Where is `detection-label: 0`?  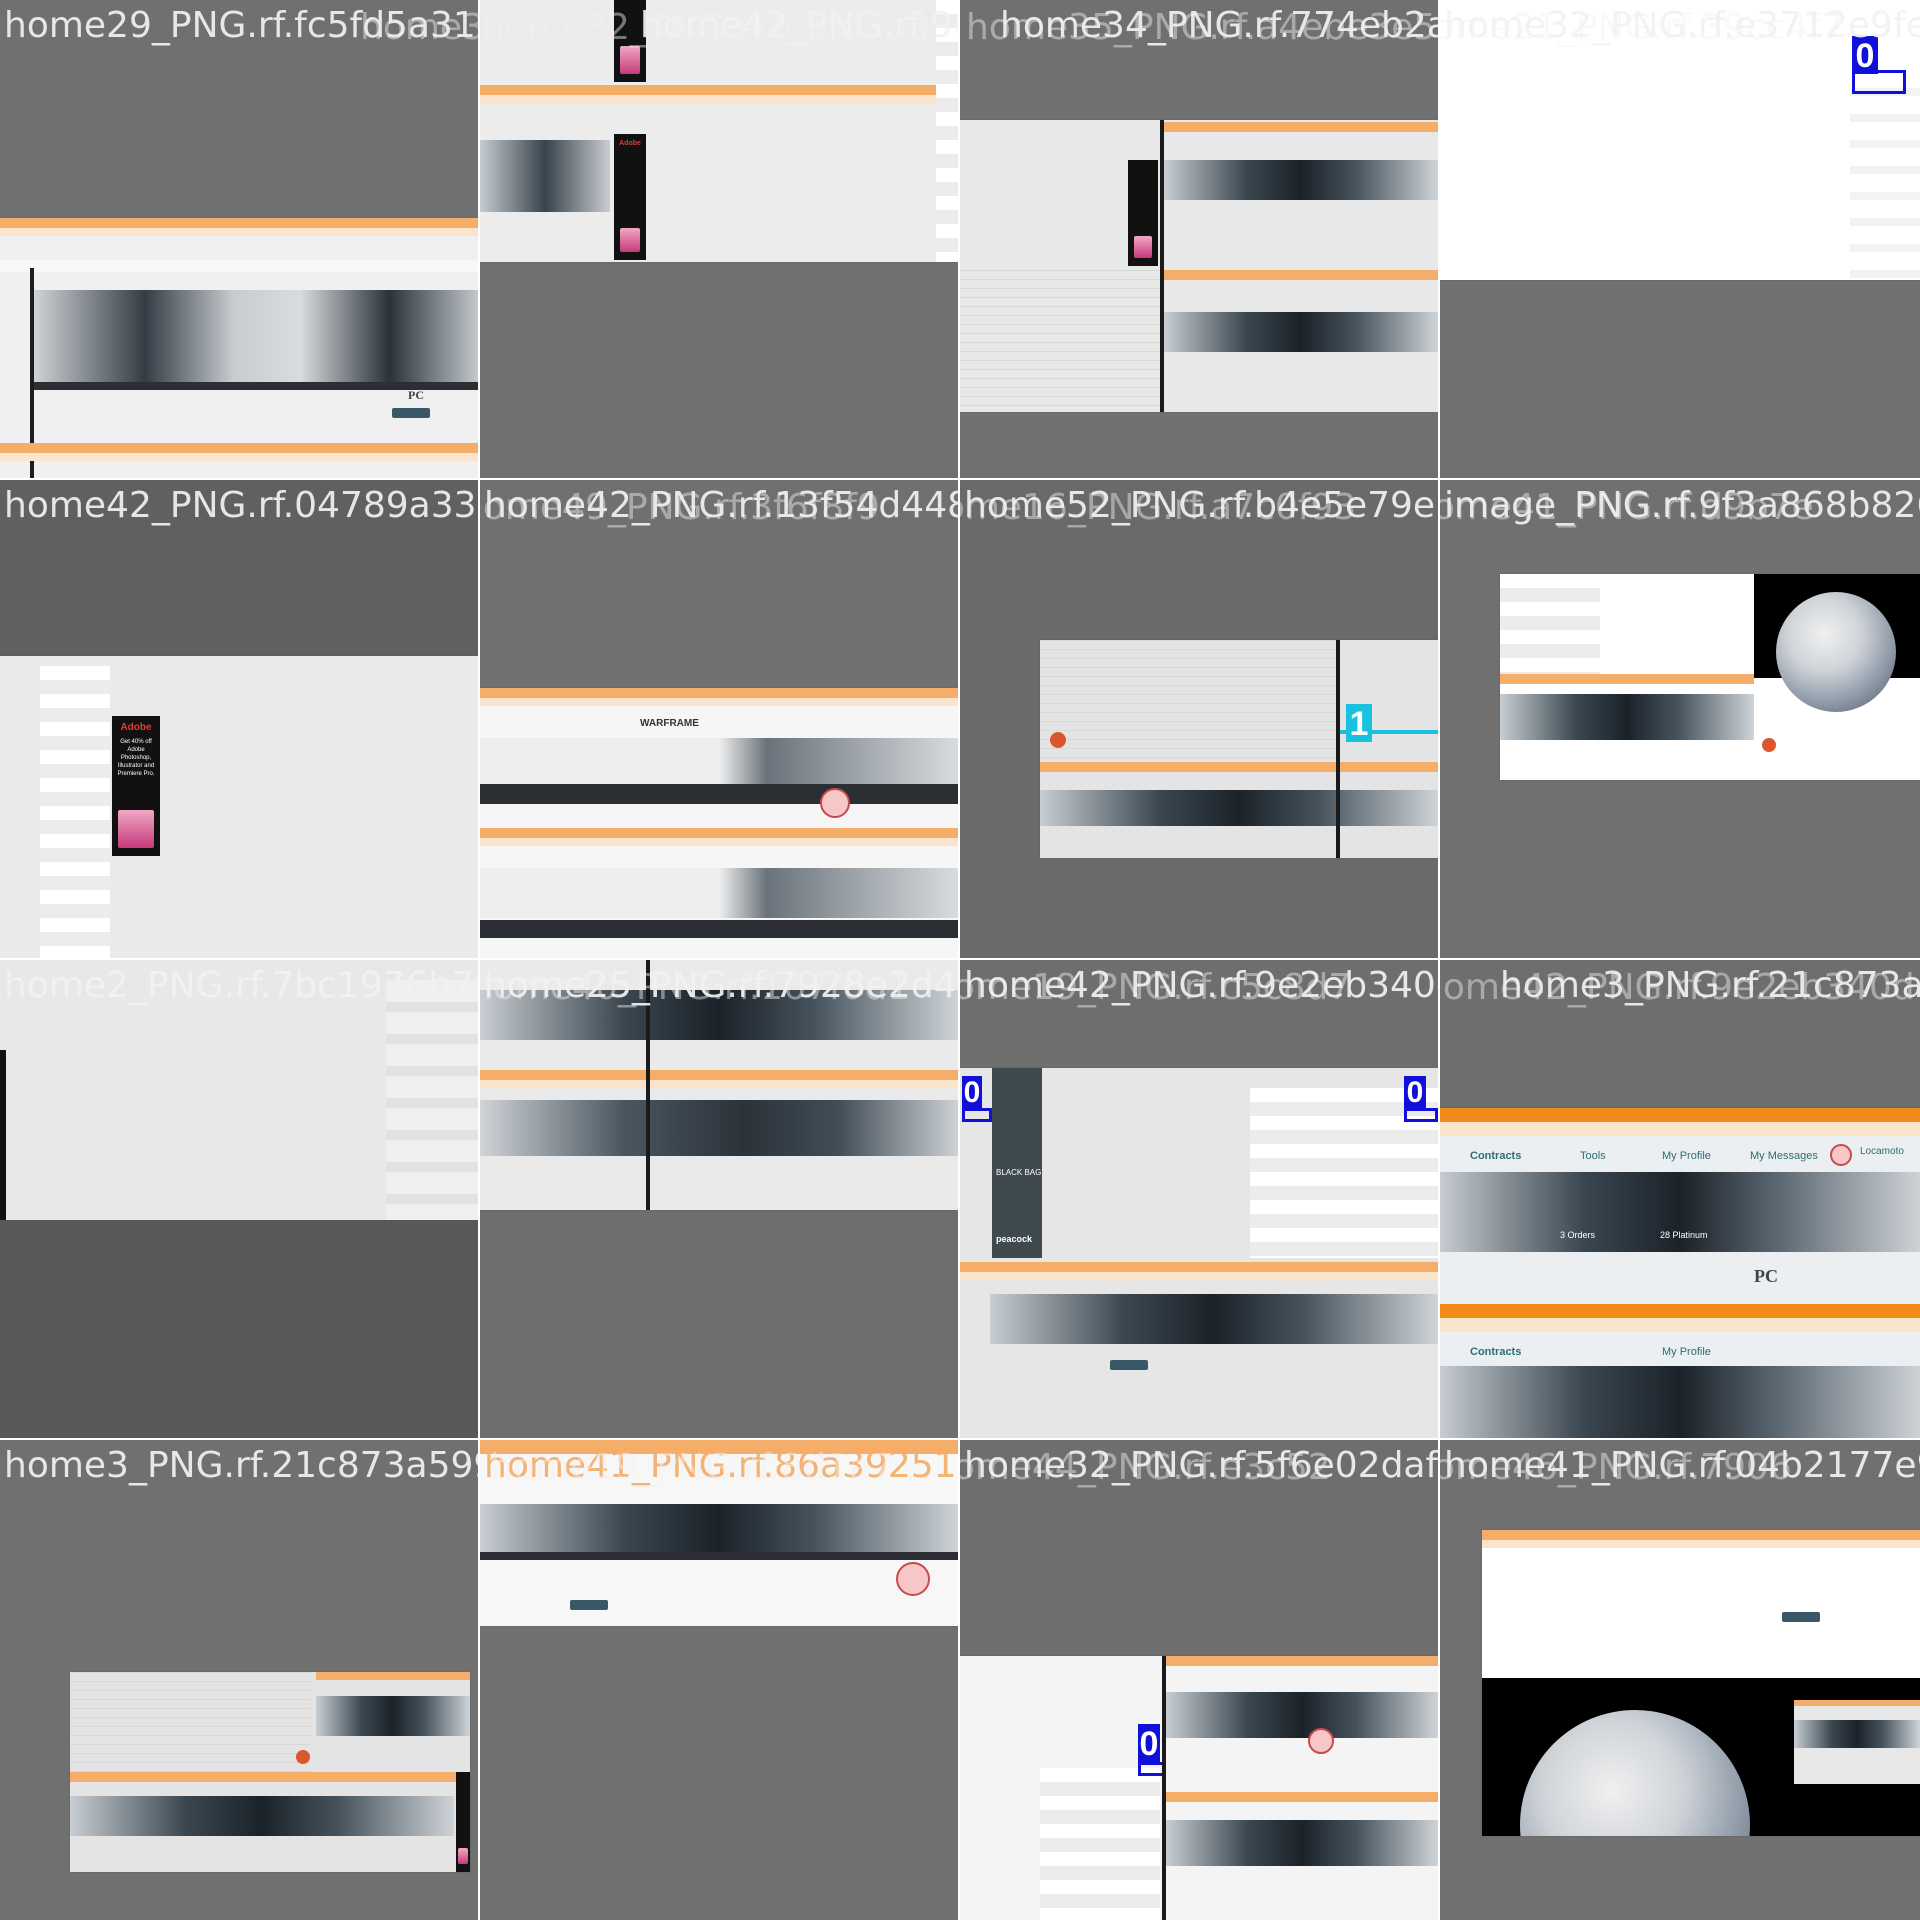
detection-label: 0 is located at coordinates (1149, 1743).